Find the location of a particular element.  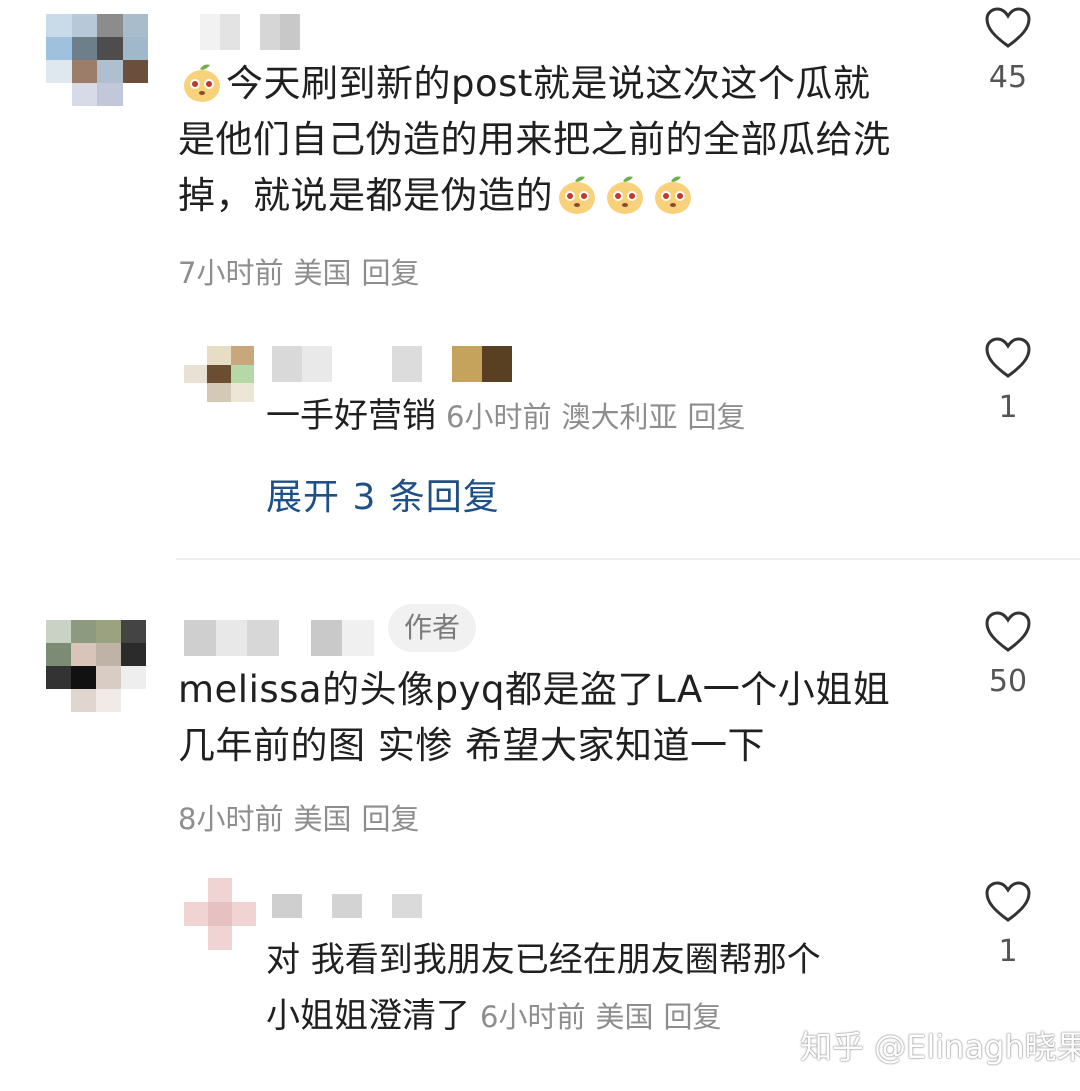

comment-meta: 7小时前 美国 回复 is located at coordinates (303, 271).